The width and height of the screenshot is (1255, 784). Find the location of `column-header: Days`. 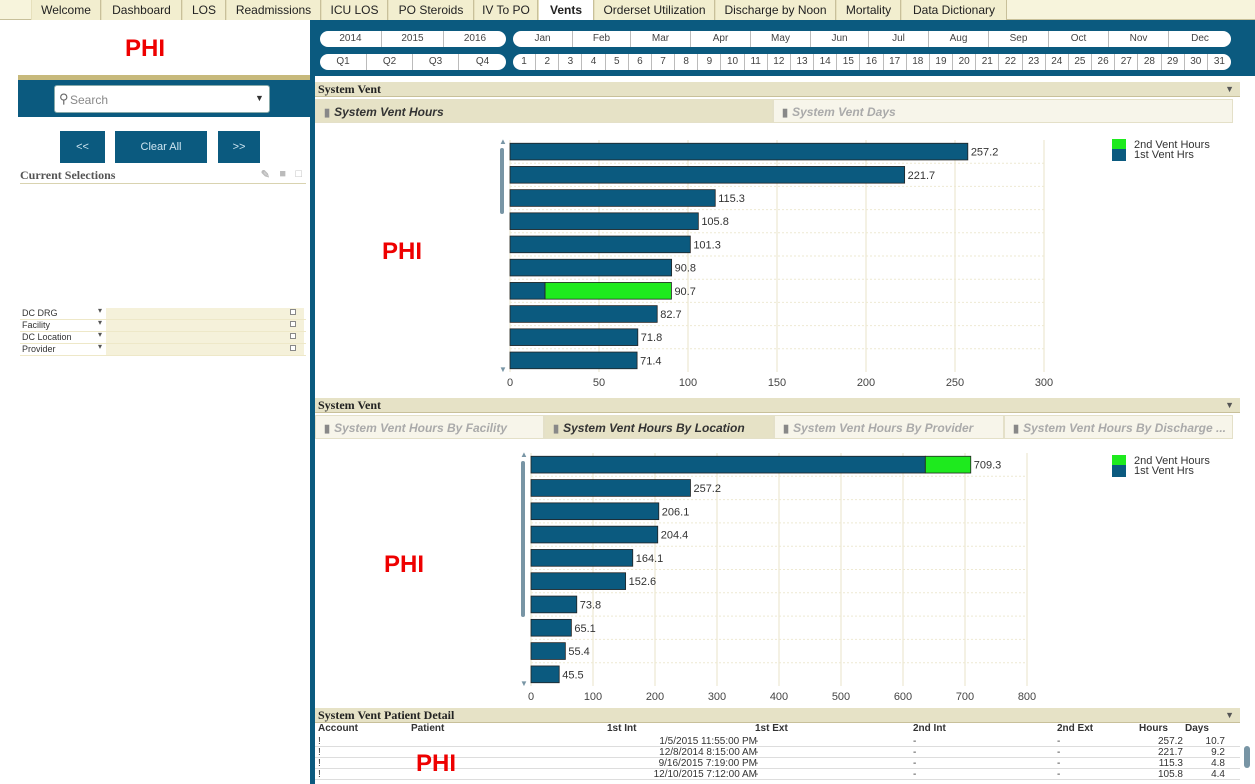

column-header: Days is located at coordinates (1197, 728).